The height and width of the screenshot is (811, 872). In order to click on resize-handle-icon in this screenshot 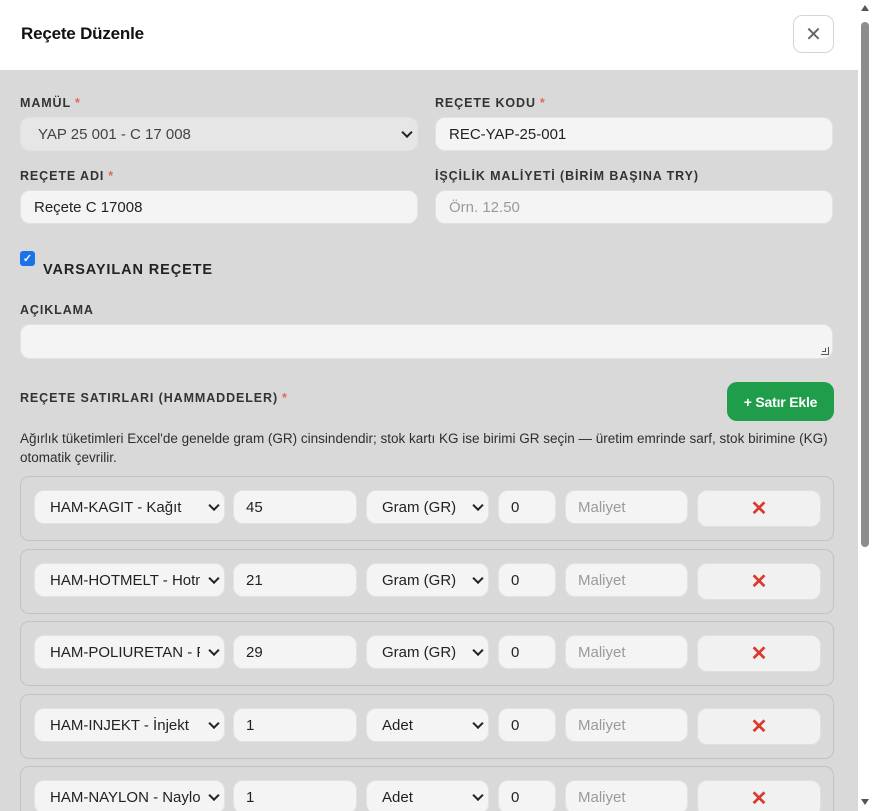, I will do `click(825, 351)`.